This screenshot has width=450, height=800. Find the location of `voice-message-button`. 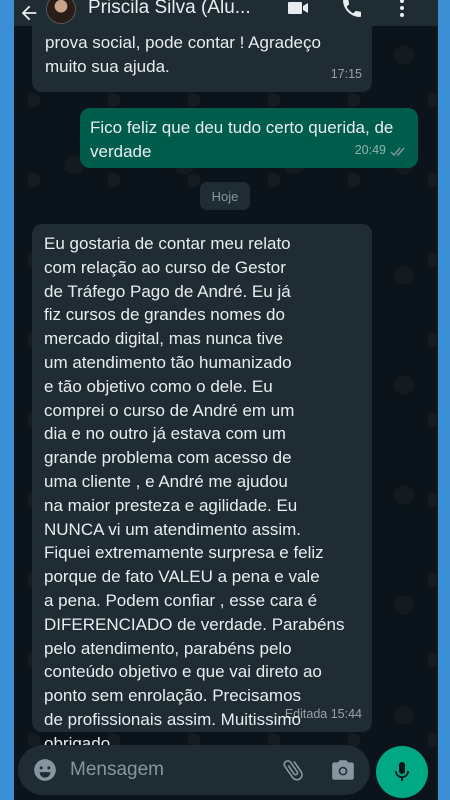

voice-message-button is located at coordinates (402, 772).